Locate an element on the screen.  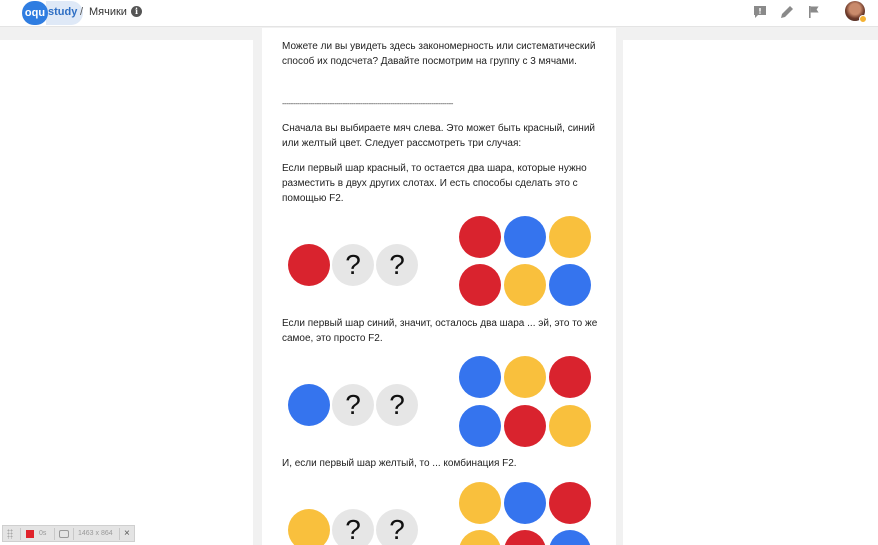
logo-oqu-text: oqu is located at coordinates (35, 13).